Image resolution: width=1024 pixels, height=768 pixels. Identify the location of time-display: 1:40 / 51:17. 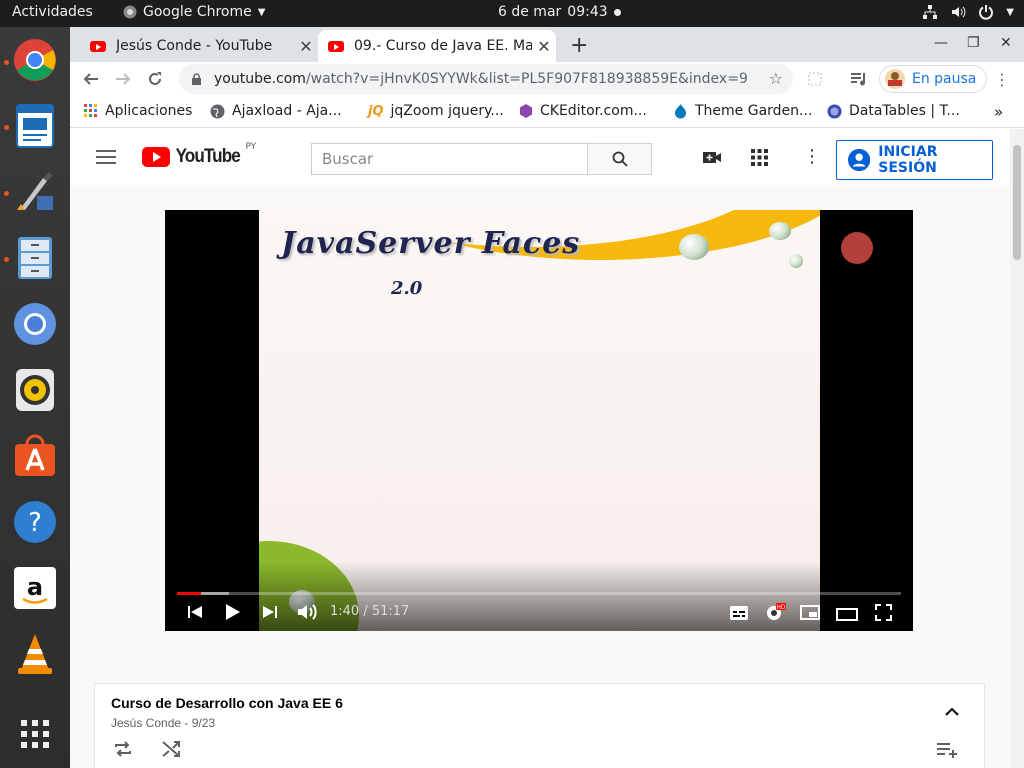
(369, 611).